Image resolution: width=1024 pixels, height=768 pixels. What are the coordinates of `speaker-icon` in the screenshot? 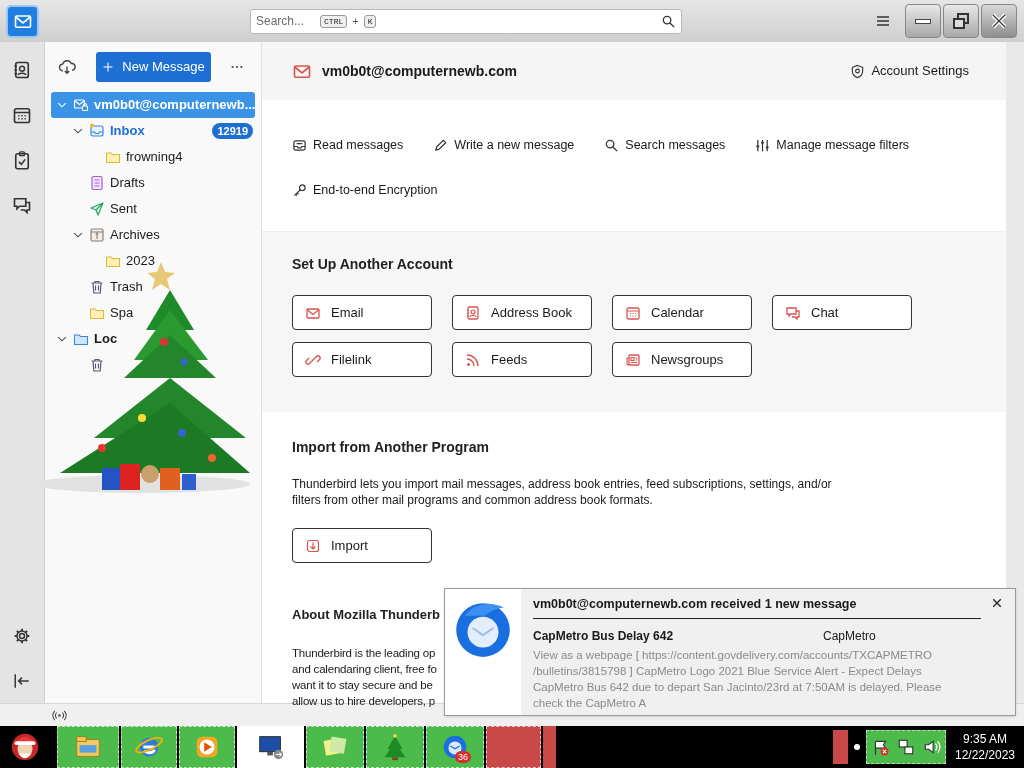 It's located at (932, 747).